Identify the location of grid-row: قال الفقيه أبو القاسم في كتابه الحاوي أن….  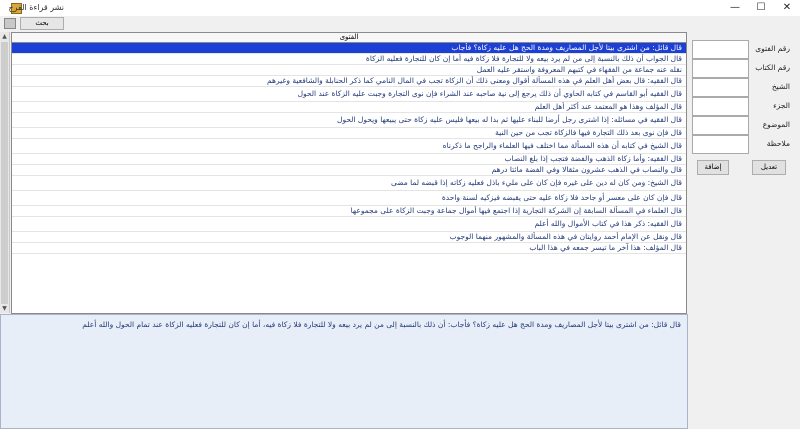
(349, 94).